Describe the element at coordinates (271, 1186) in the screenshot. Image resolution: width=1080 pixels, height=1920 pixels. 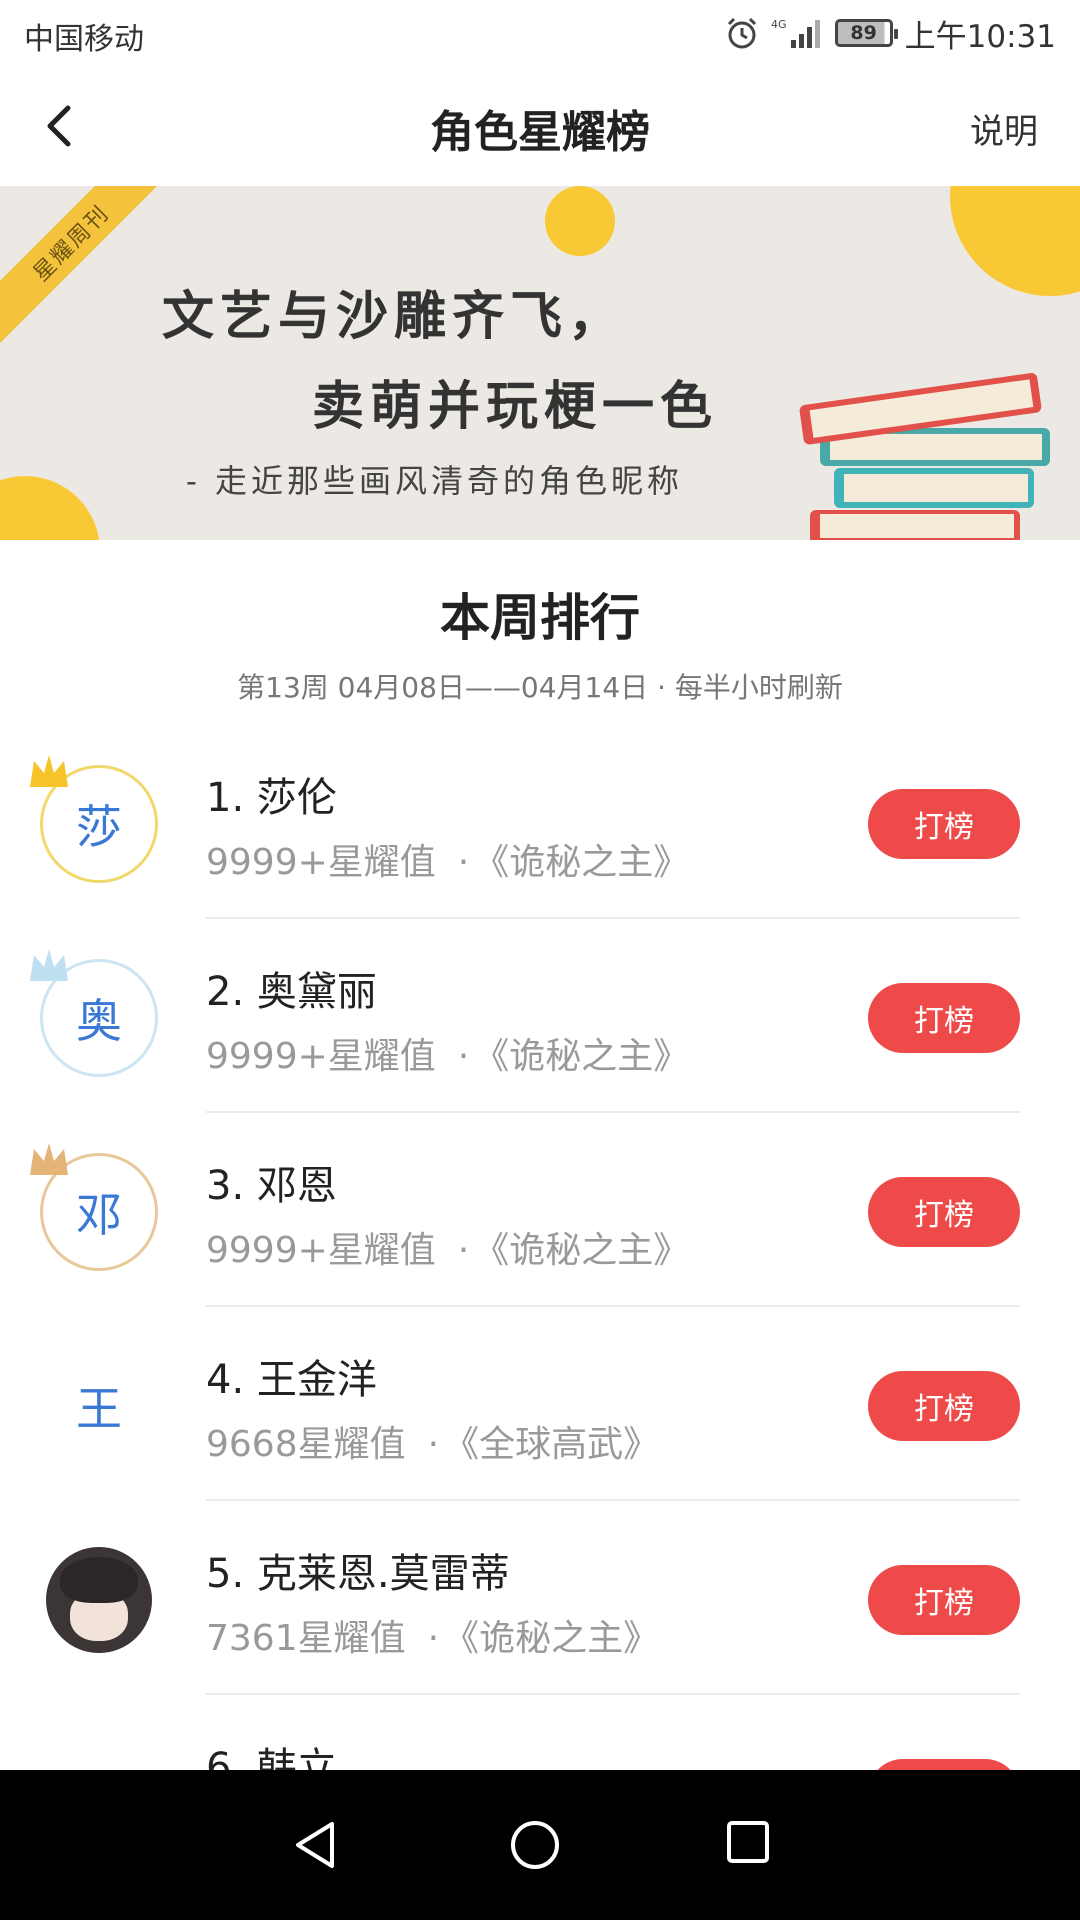
I see `item-name: 3. 邓恩` at that location.